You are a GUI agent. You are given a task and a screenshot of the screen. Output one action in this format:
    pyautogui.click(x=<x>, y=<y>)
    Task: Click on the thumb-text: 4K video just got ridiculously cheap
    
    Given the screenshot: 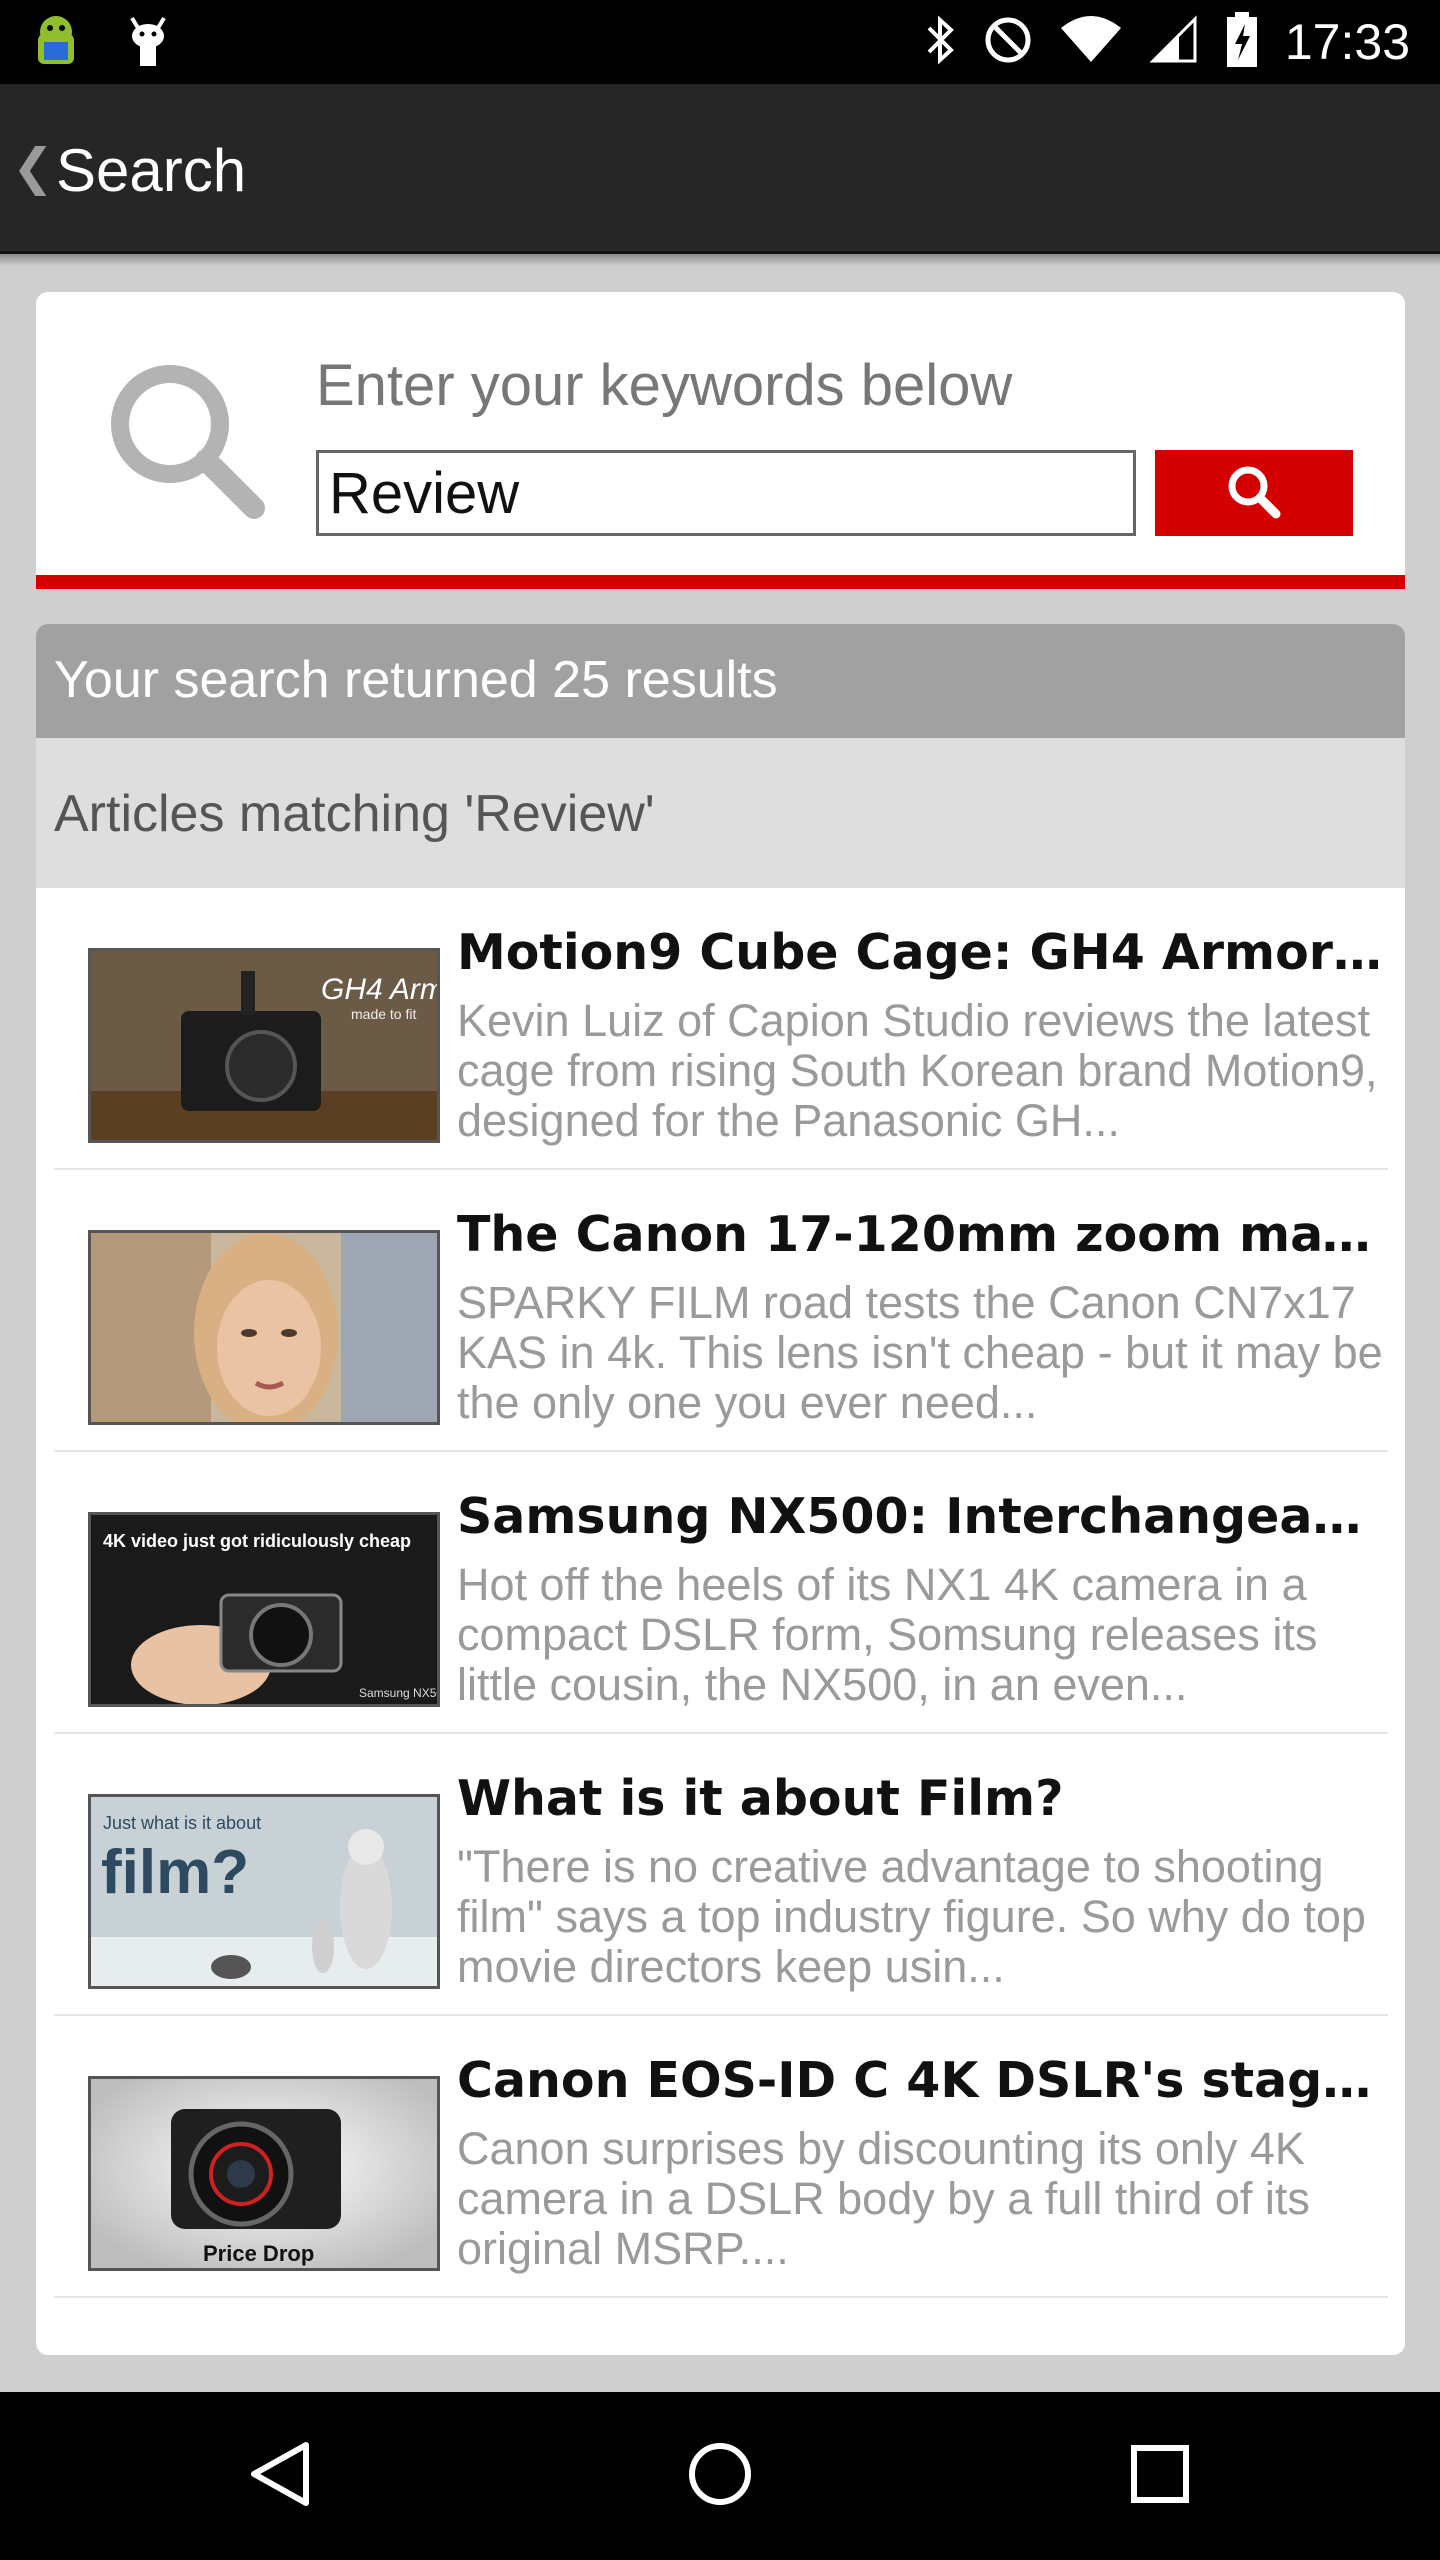 What is the action you would take?
    pyautogui.click(x=257, y=1541)
    